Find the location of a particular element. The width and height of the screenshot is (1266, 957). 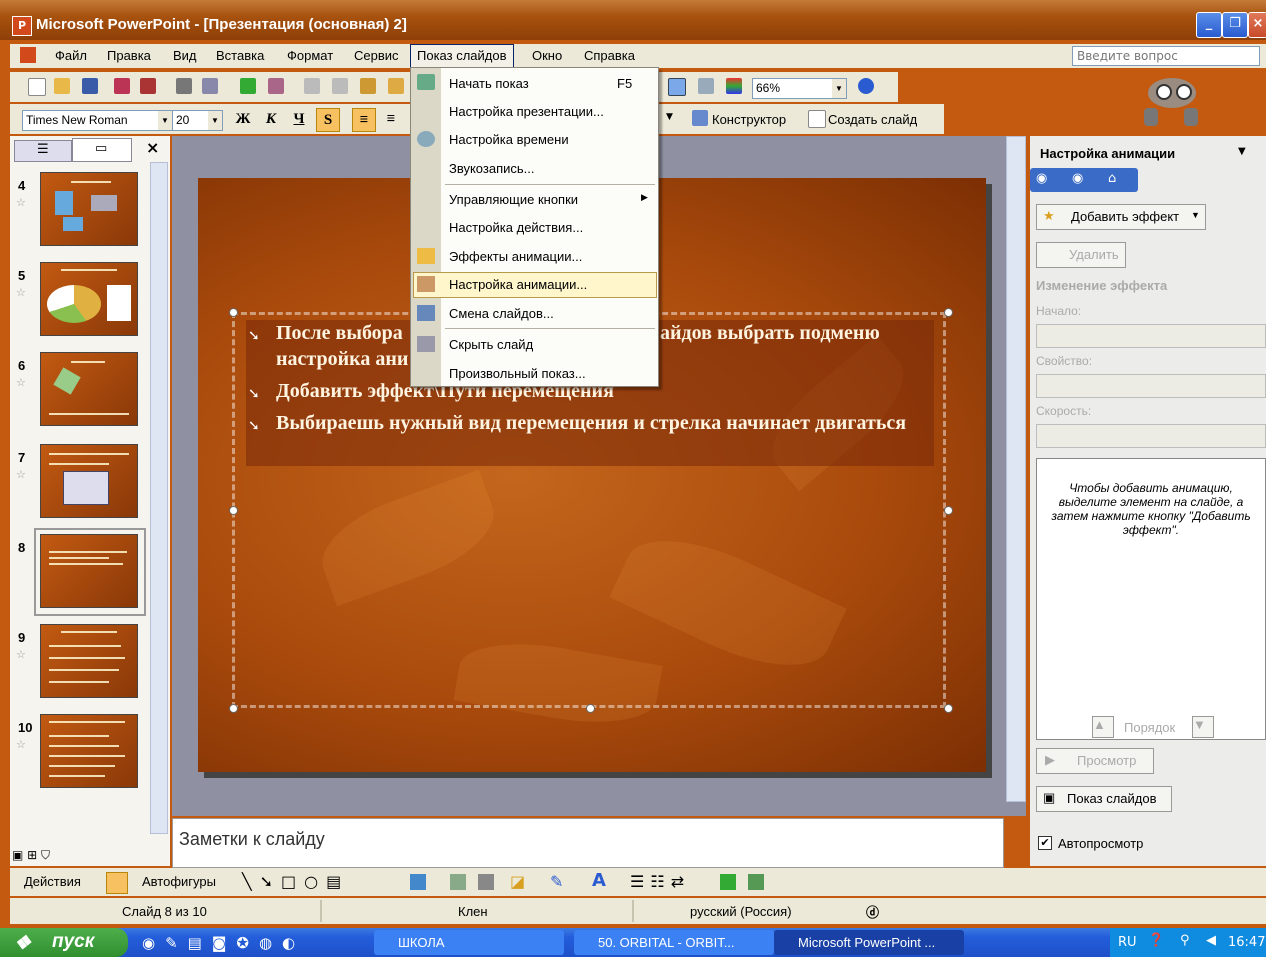

restore-button: ❐ is located at coordinates (1235, 25).